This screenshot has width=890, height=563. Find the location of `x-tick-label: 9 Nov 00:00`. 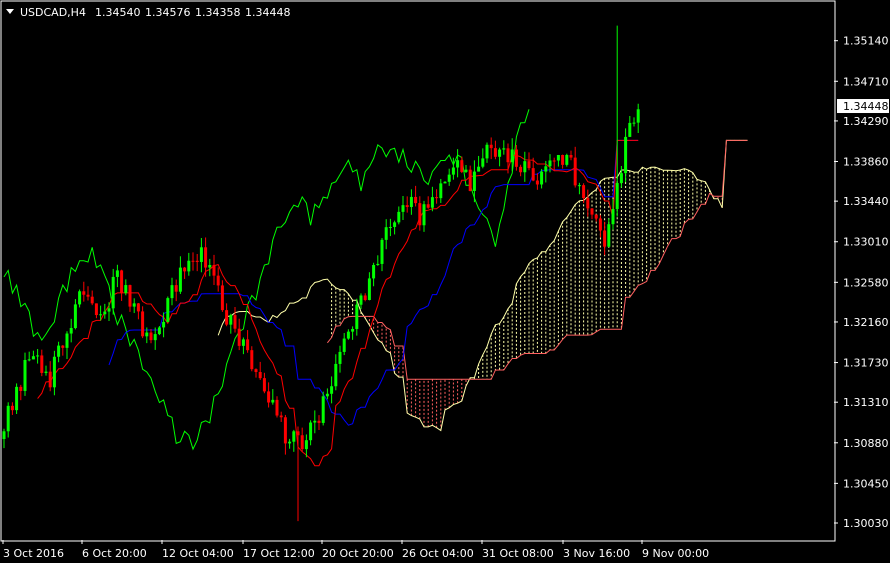

x-tick-label: 9 Nov 00:00 is located at coordinates (675, 553).